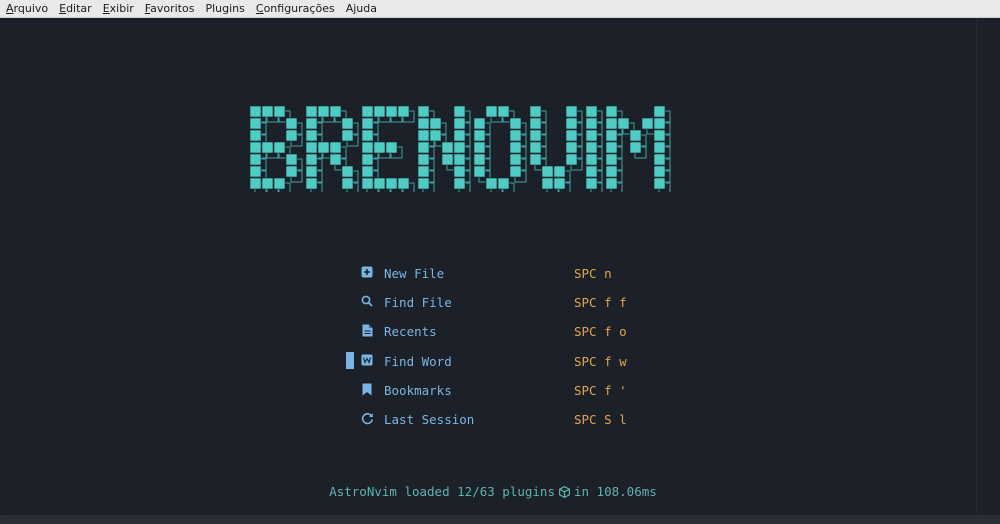  I want to click on menu-plugins: Plugins, so click(224, 8).